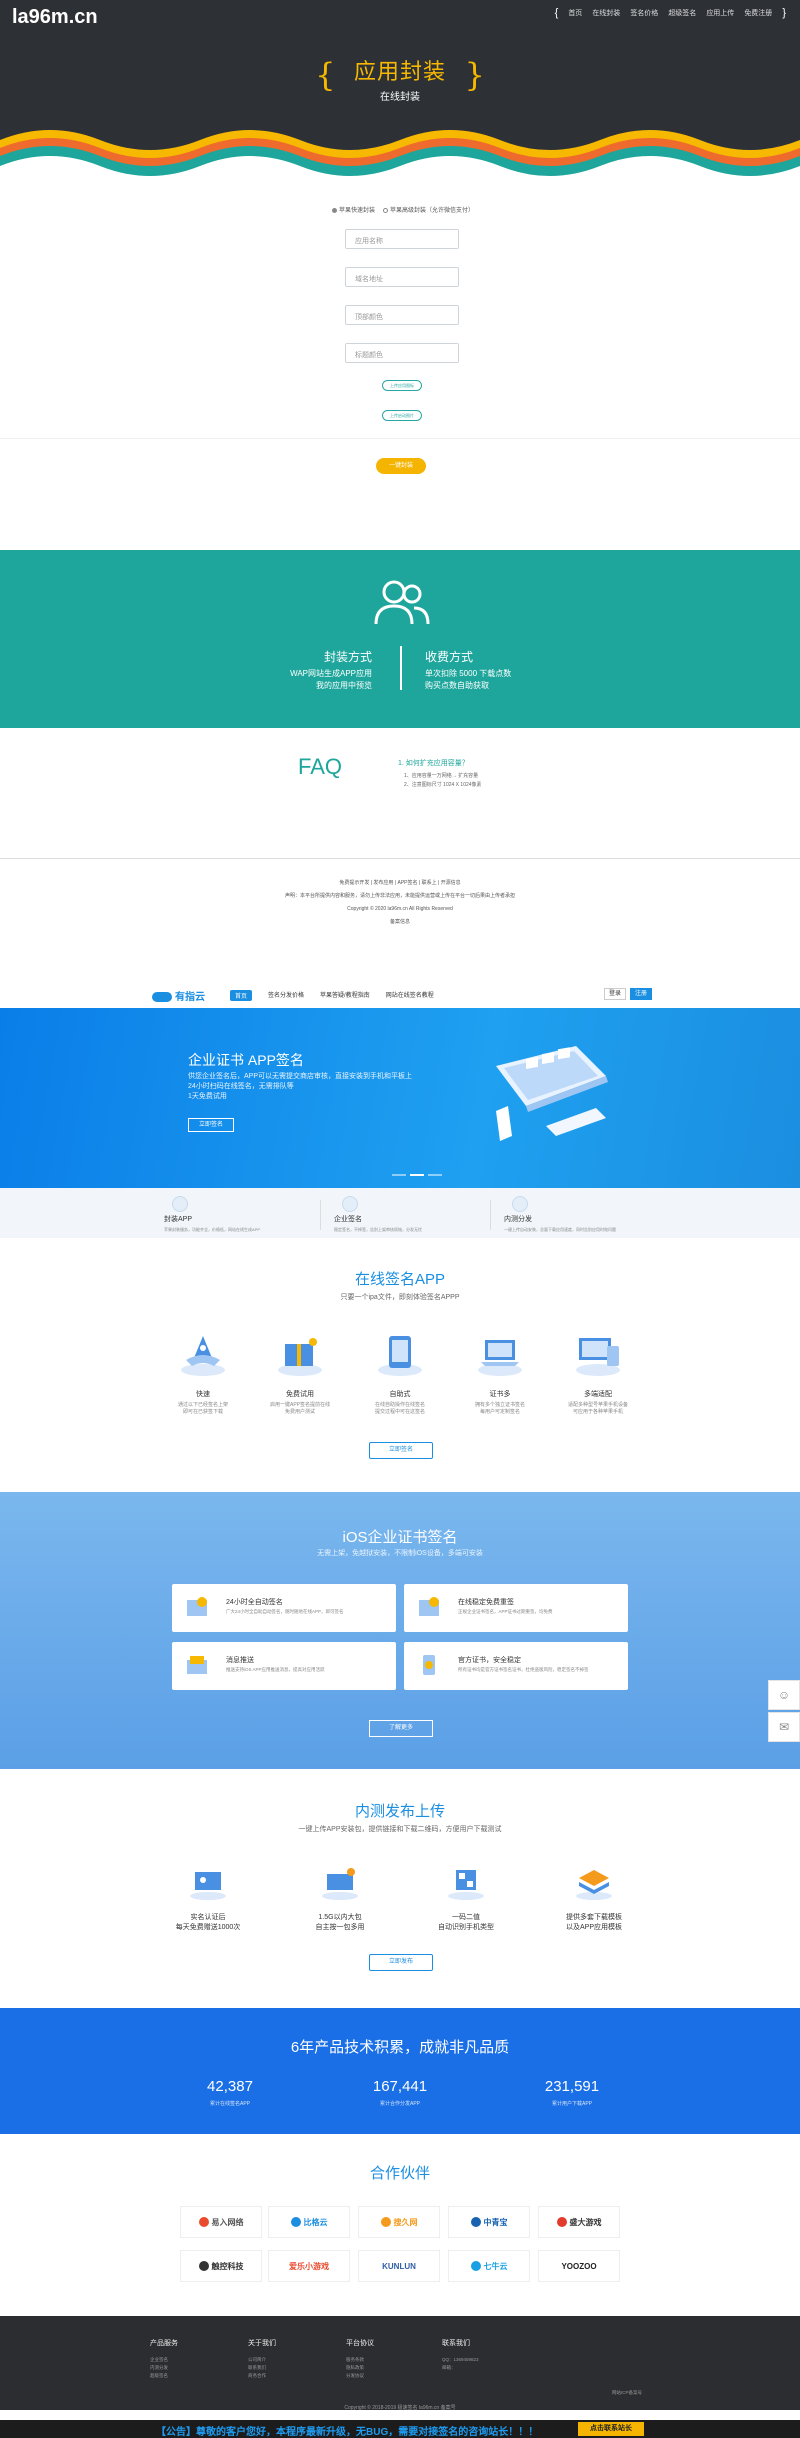  Describe the element at coordinates (784, 1695) in the screenshot. I see `qq-icon: ☺` at that location.